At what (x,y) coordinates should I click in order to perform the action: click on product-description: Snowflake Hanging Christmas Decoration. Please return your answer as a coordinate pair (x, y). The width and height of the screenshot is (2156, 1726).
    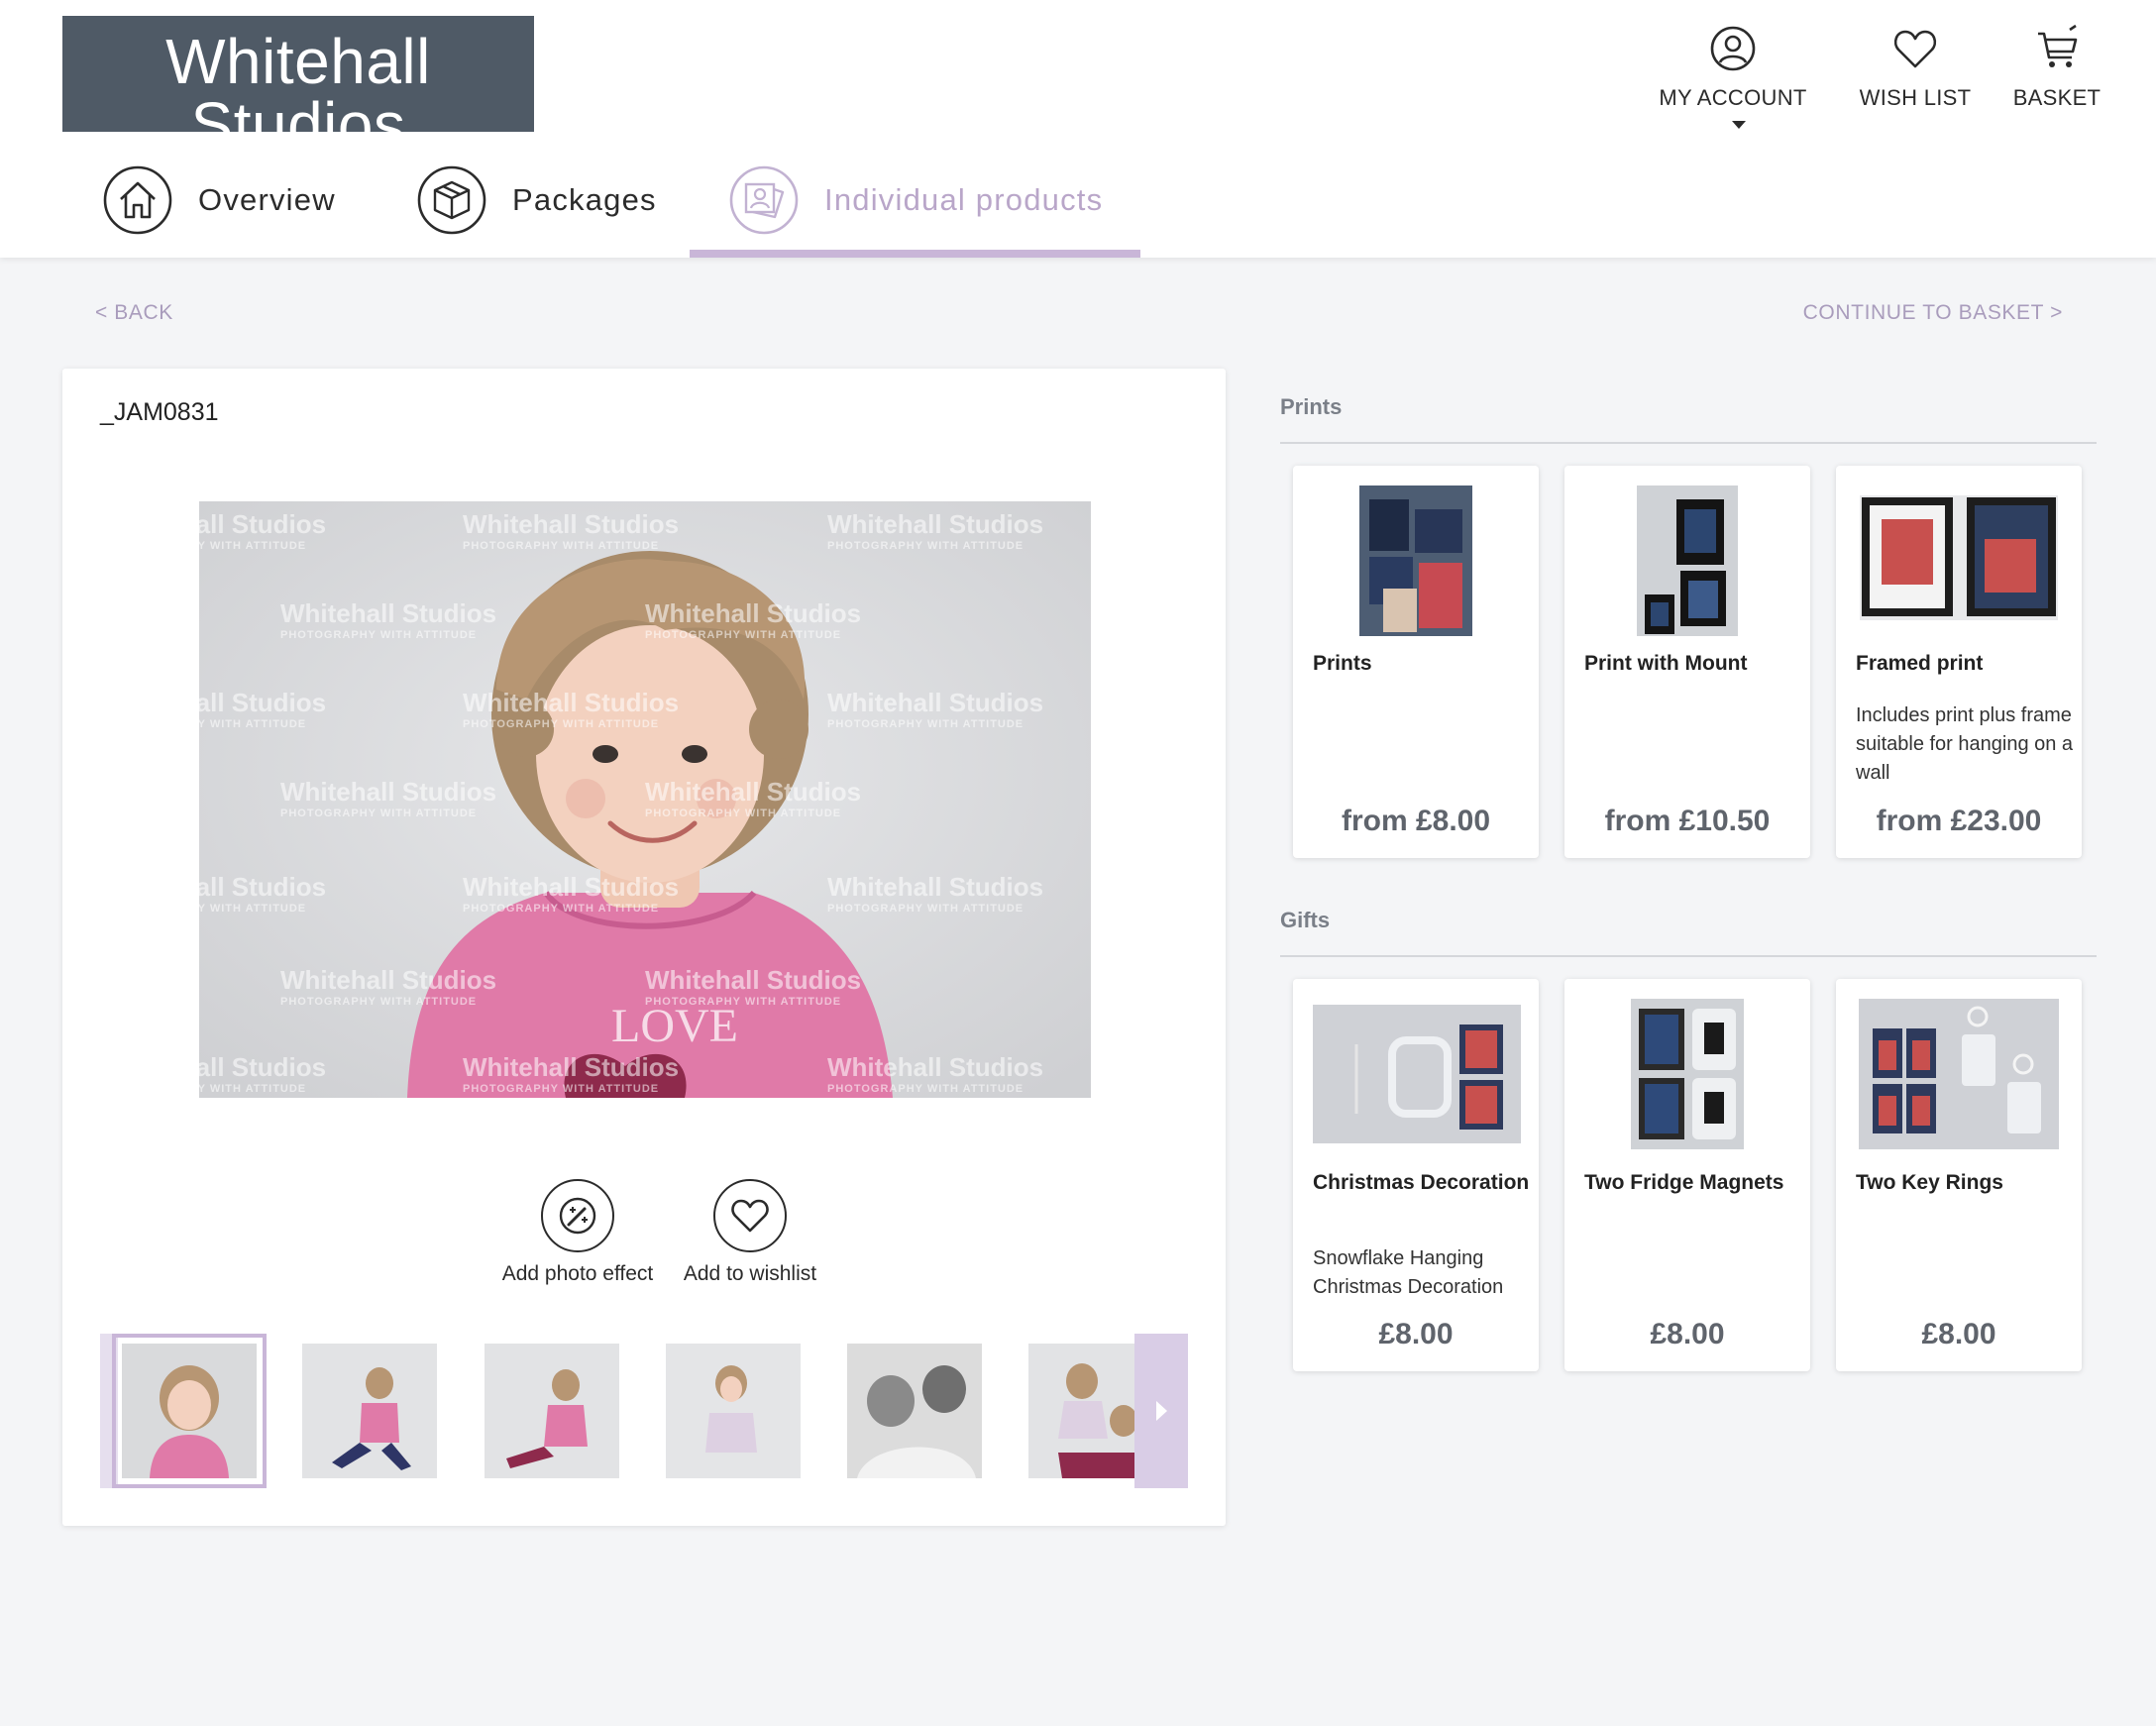
    Looking at the image, I should click on (1409, 1272).